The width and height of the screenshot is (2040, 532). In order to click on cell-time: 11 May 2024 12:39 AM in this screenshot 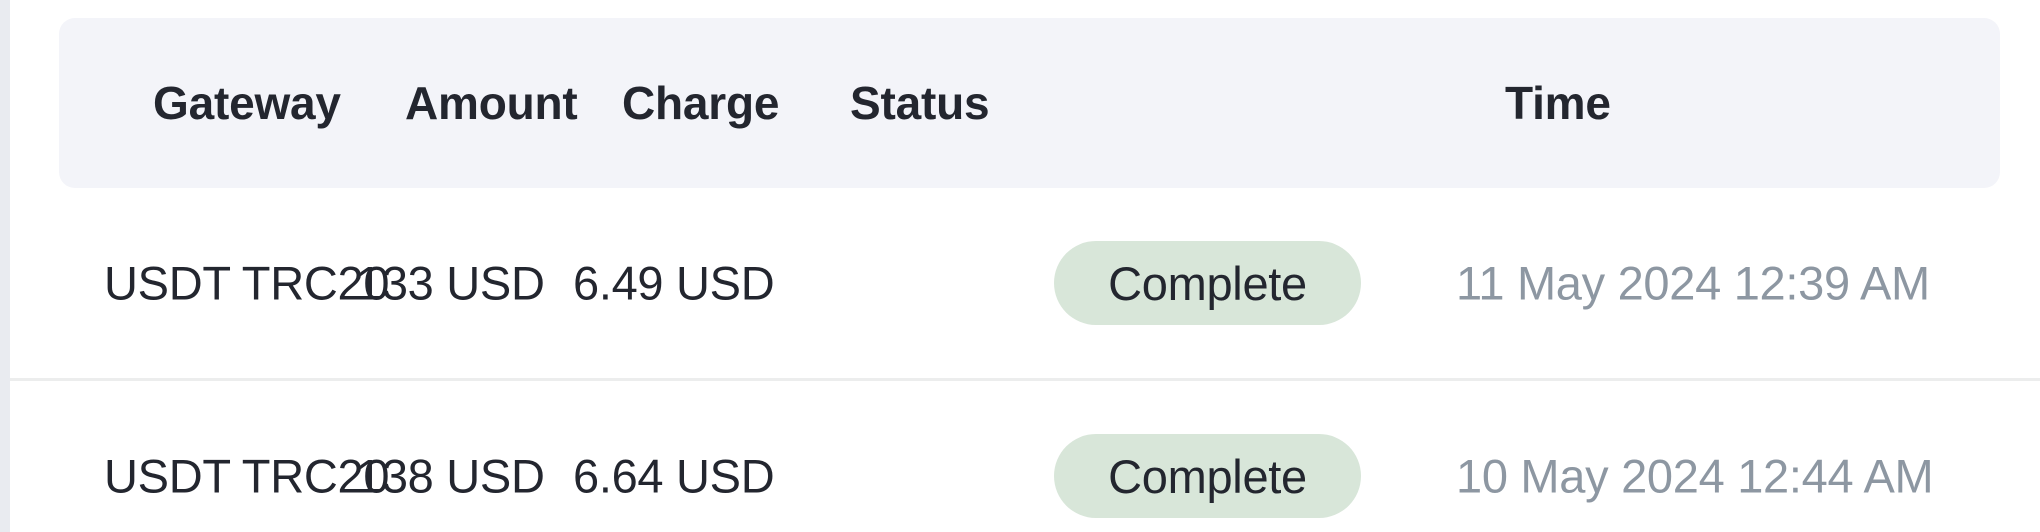, I will do `click(1693, 283)`.